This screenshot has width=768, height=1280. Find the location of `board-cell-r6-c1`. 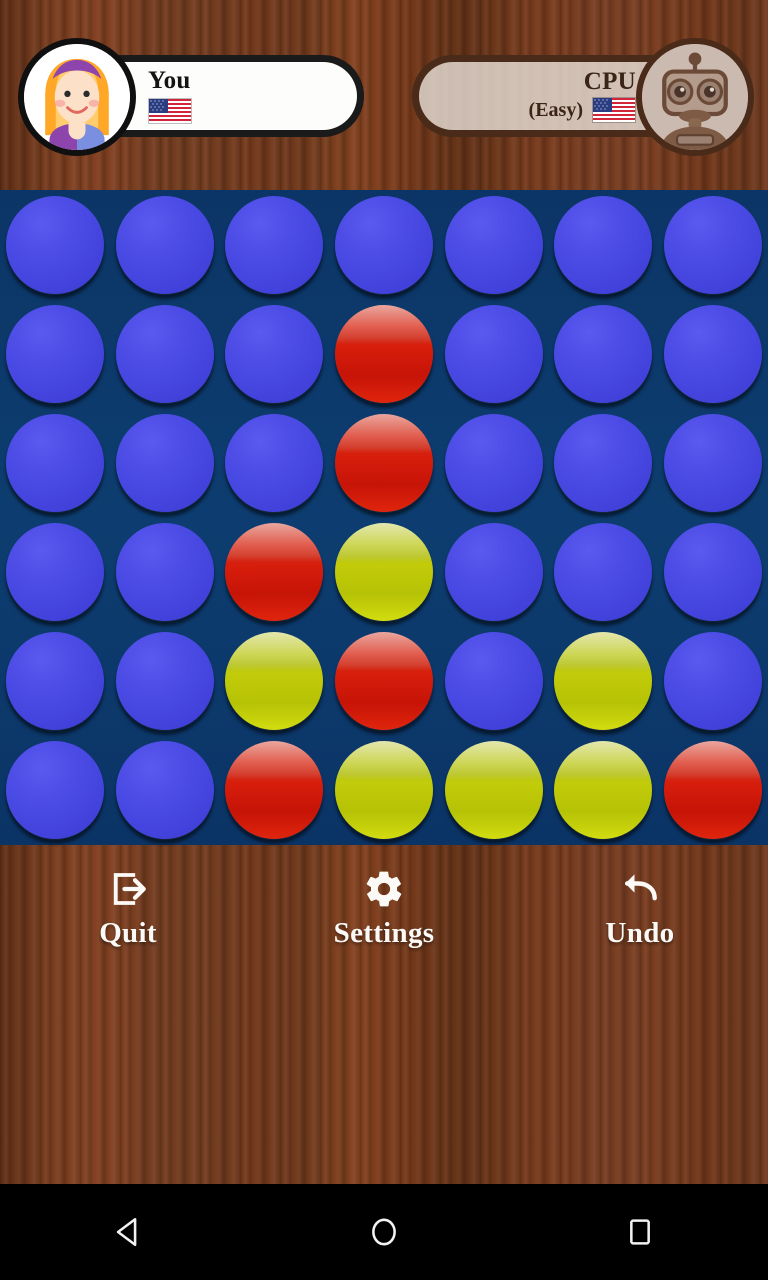

board-cell-r6-c1 is located at coordinates (55, 790).